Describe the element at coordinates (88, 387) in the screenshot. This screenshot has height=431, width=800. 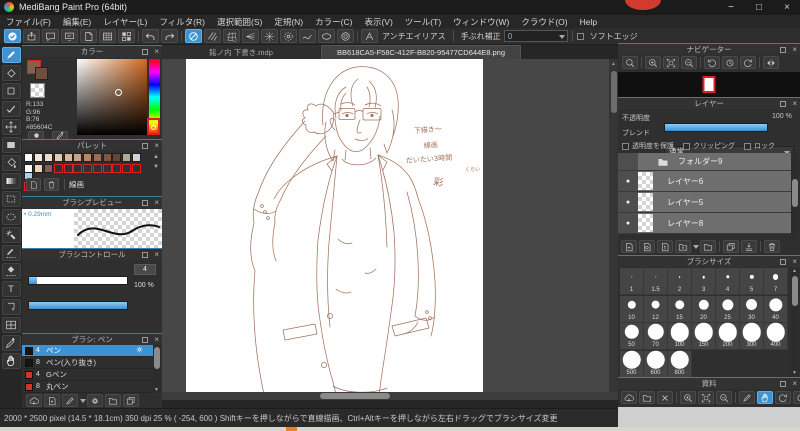
I see `brush-item: 8 丸ペン` at that location.